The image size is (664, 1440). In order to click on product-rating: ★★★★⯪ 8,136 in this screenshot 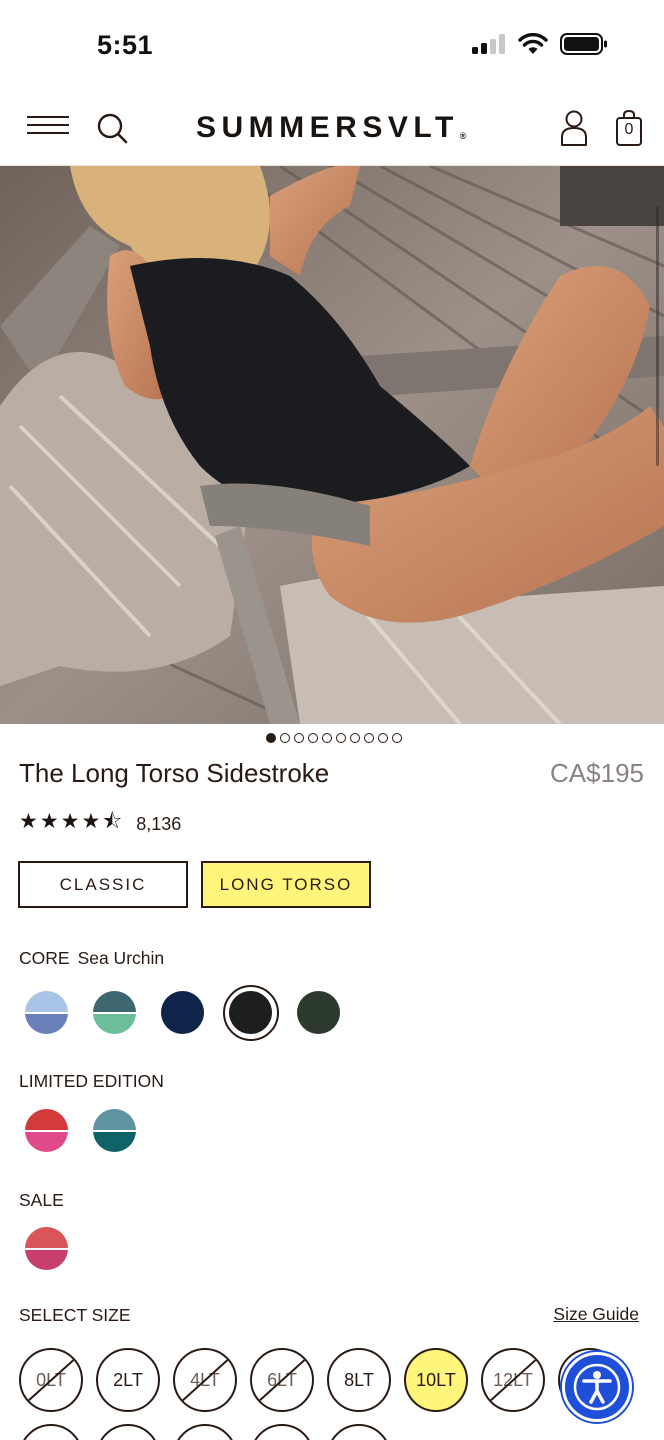, I will do `click(100, 824)`.